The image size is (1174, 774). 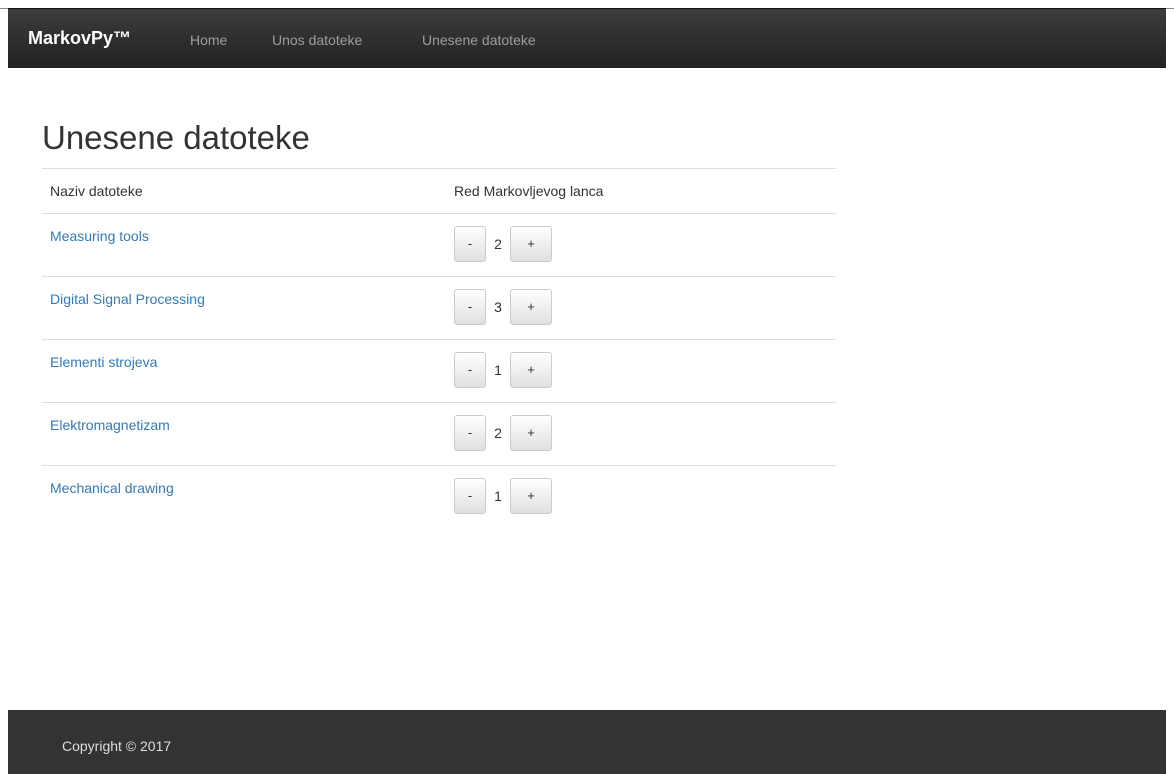 What do you see at coordinates (587, 742) in the screenshot?
I see `footer: Copyright © 2017` at bounding box center [587, 742].